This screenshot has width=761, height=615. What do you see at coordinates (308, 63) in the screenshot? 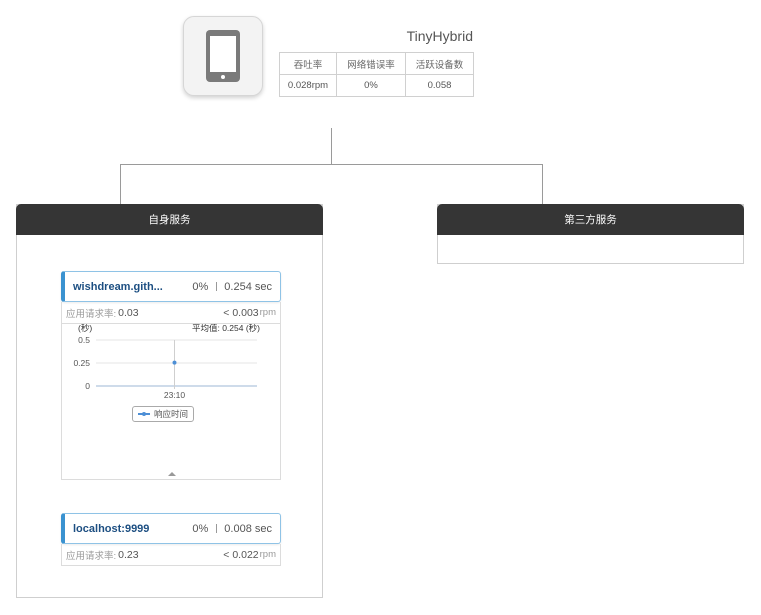
I see `metric-header-throughput: 吞吐率` at bounding box center [308, 63].